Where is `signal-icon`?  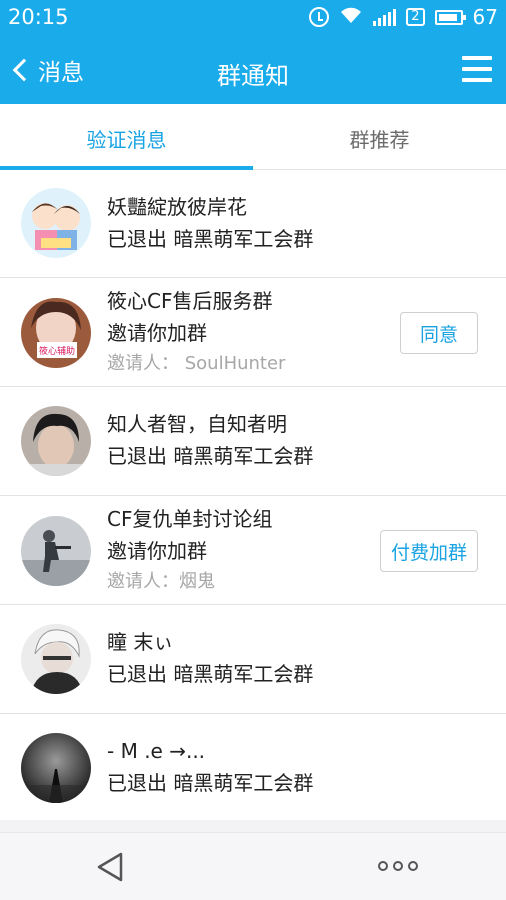 signal-icon is located at coordinates (385, 17).